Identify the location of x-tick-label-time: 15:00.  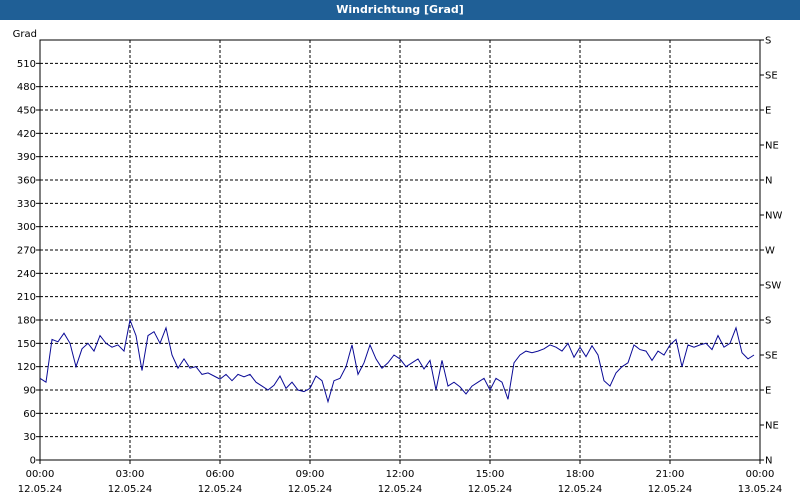
(490, 474).